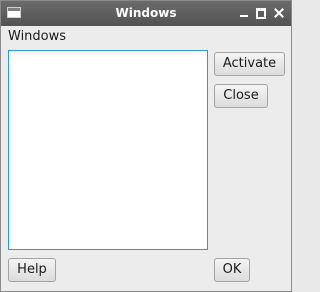 The image size is (320, 292). What do you see at coordinates (232, 270) in the screenshot?
I see `ok-button: OK` at bounding box center [232, 270].